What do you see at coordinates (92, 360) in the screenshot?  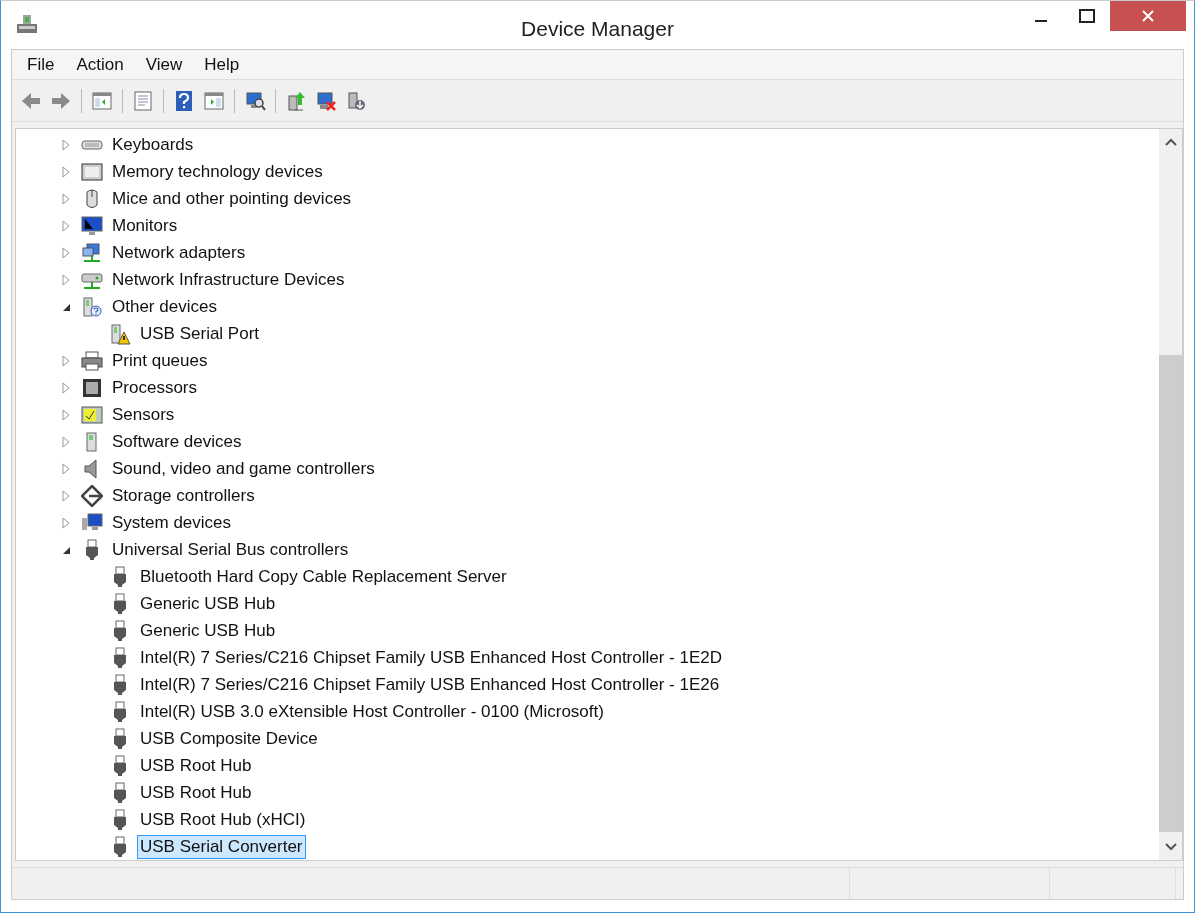 I see `printer-icon` at bounding box center [92, 360].